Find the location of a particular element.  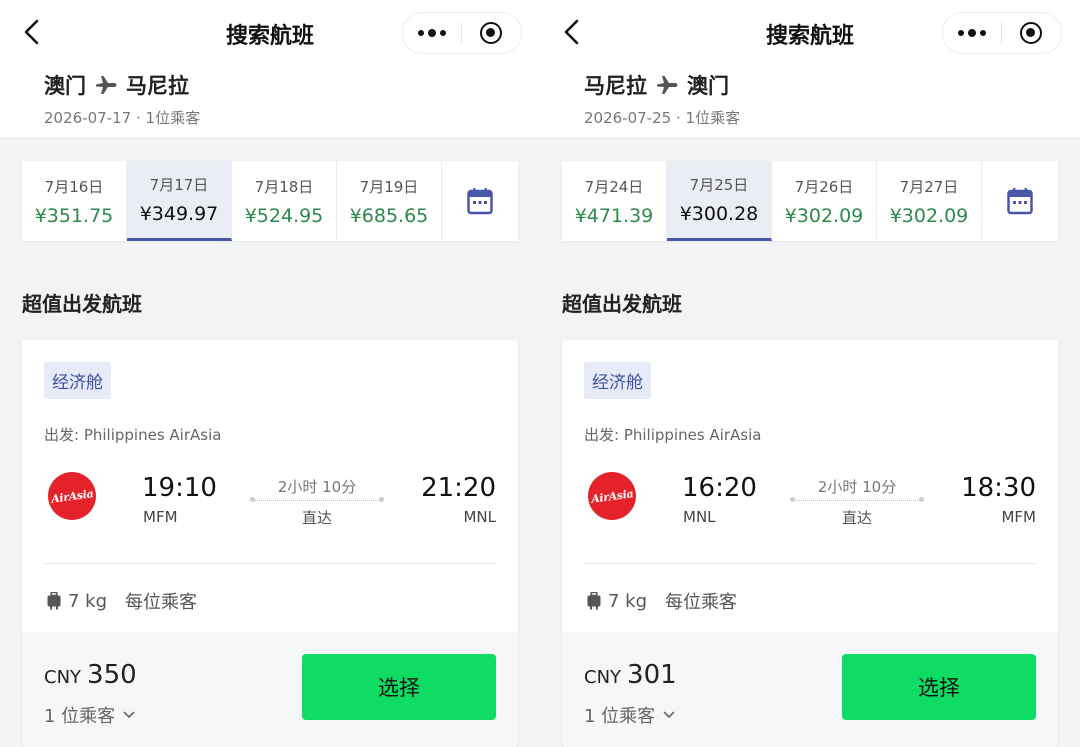

date-label: 7月19日 is located at coordinates (389, 186).